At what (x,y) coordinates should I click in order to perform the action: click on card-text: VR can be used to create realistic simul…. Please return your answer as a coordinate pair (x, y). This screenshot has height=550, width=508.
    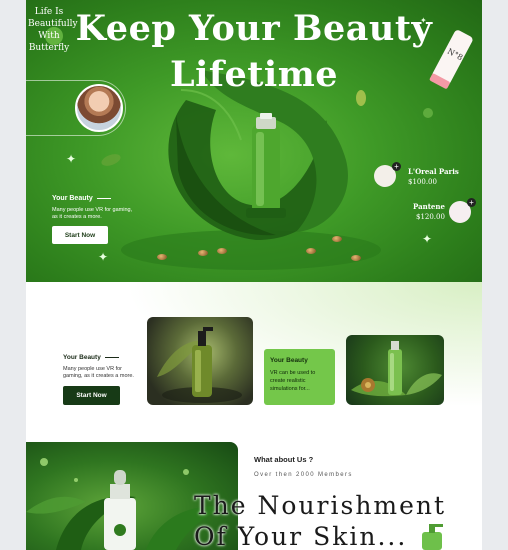
    Looking at the image, I should click on (293, 381).